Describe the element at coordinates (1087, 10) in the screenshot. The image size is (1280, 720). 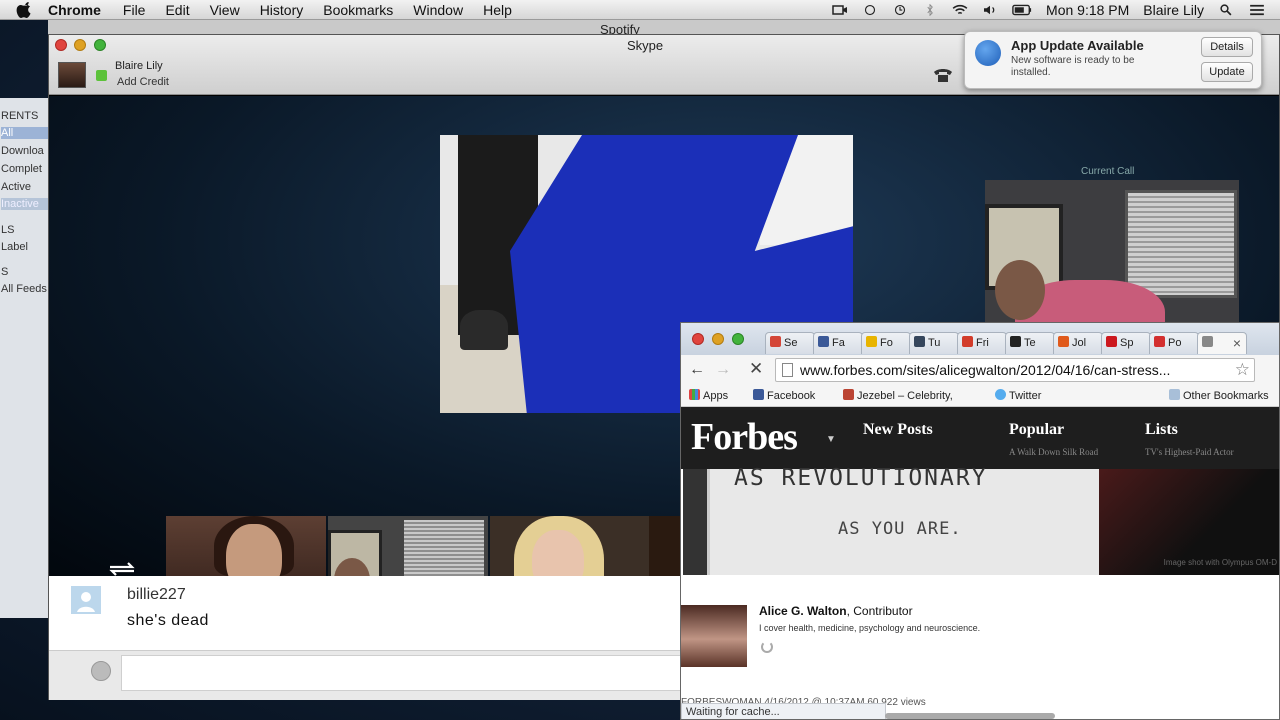
I see `menu-clock: Mon 9:18 PM` at that location.